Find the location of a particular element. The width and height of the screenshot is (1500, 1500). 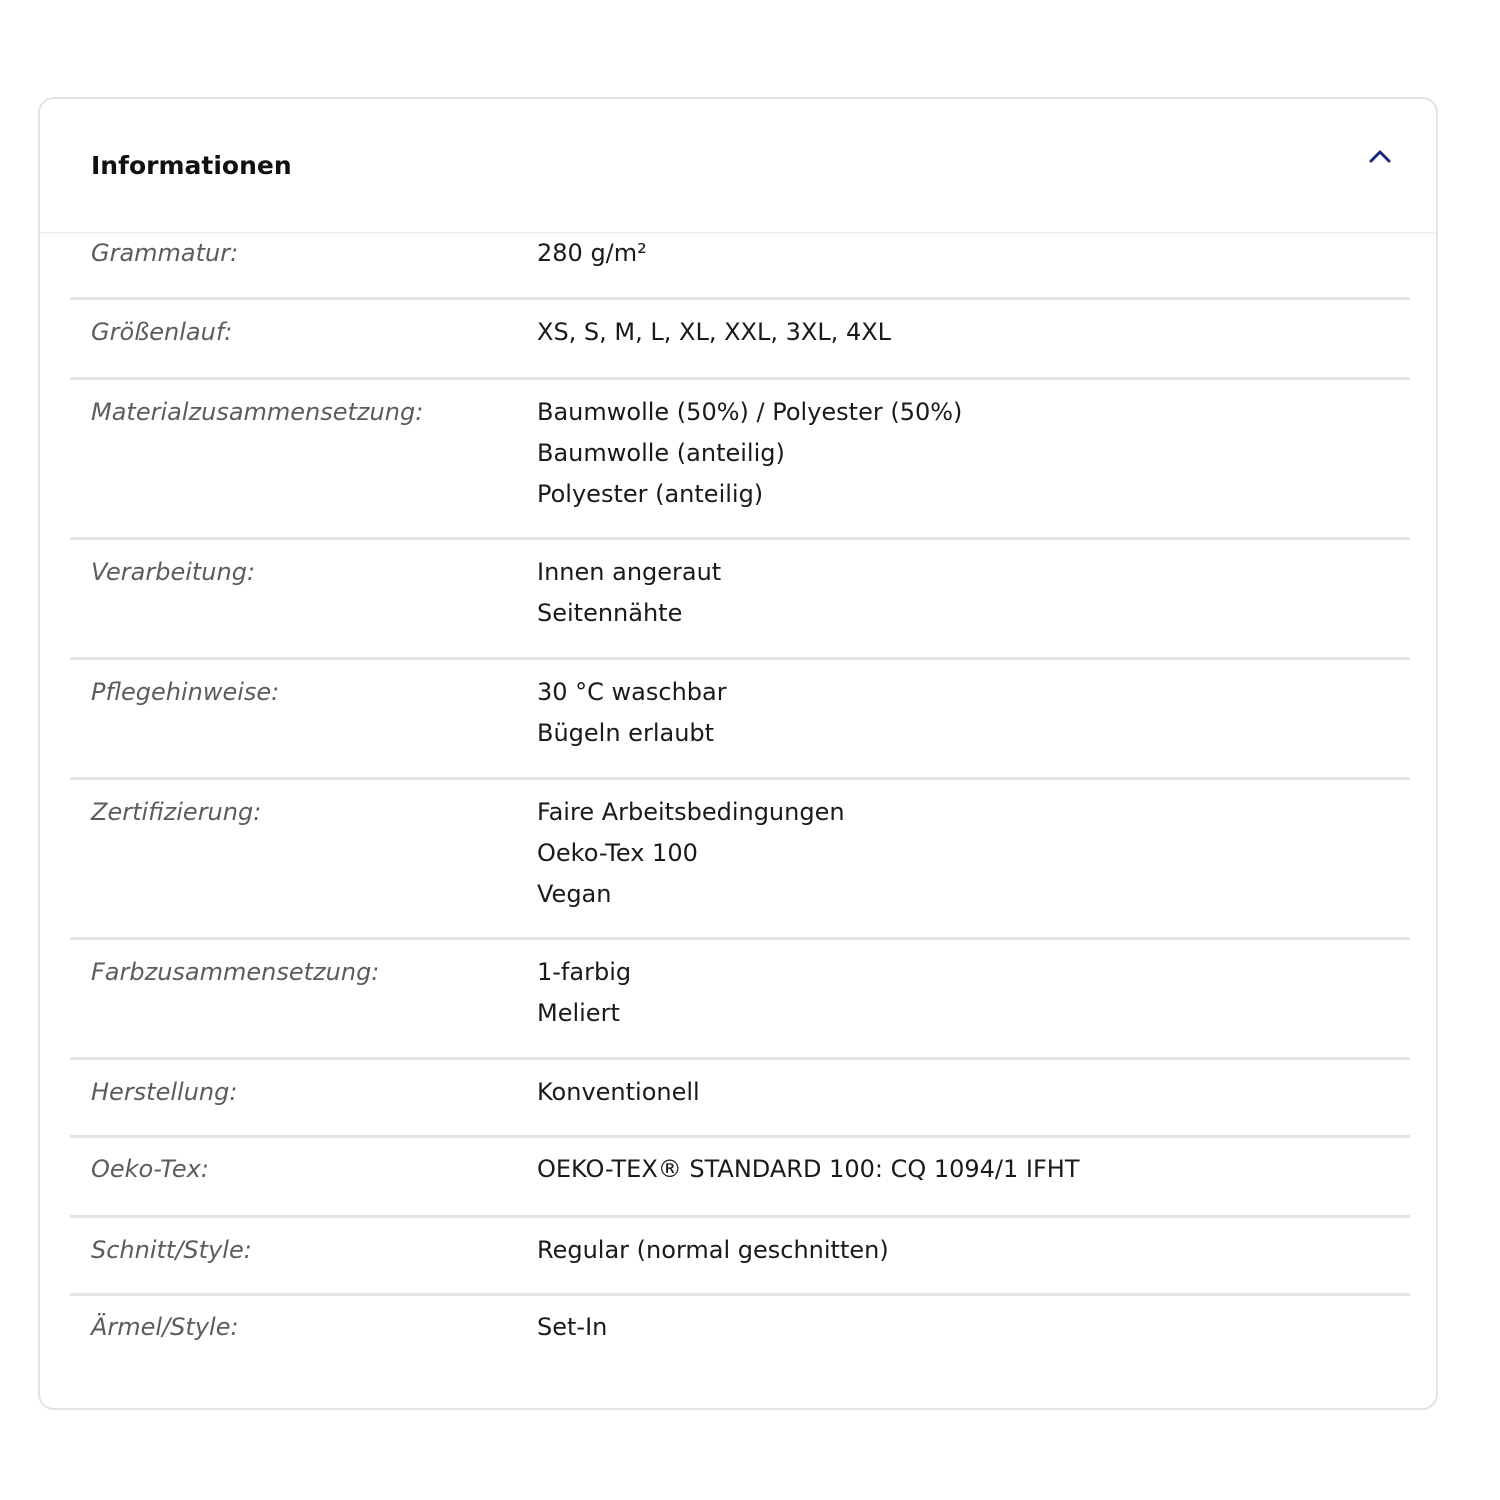

info-row-value: 280 g/m² is located at coordinates (592, 253).